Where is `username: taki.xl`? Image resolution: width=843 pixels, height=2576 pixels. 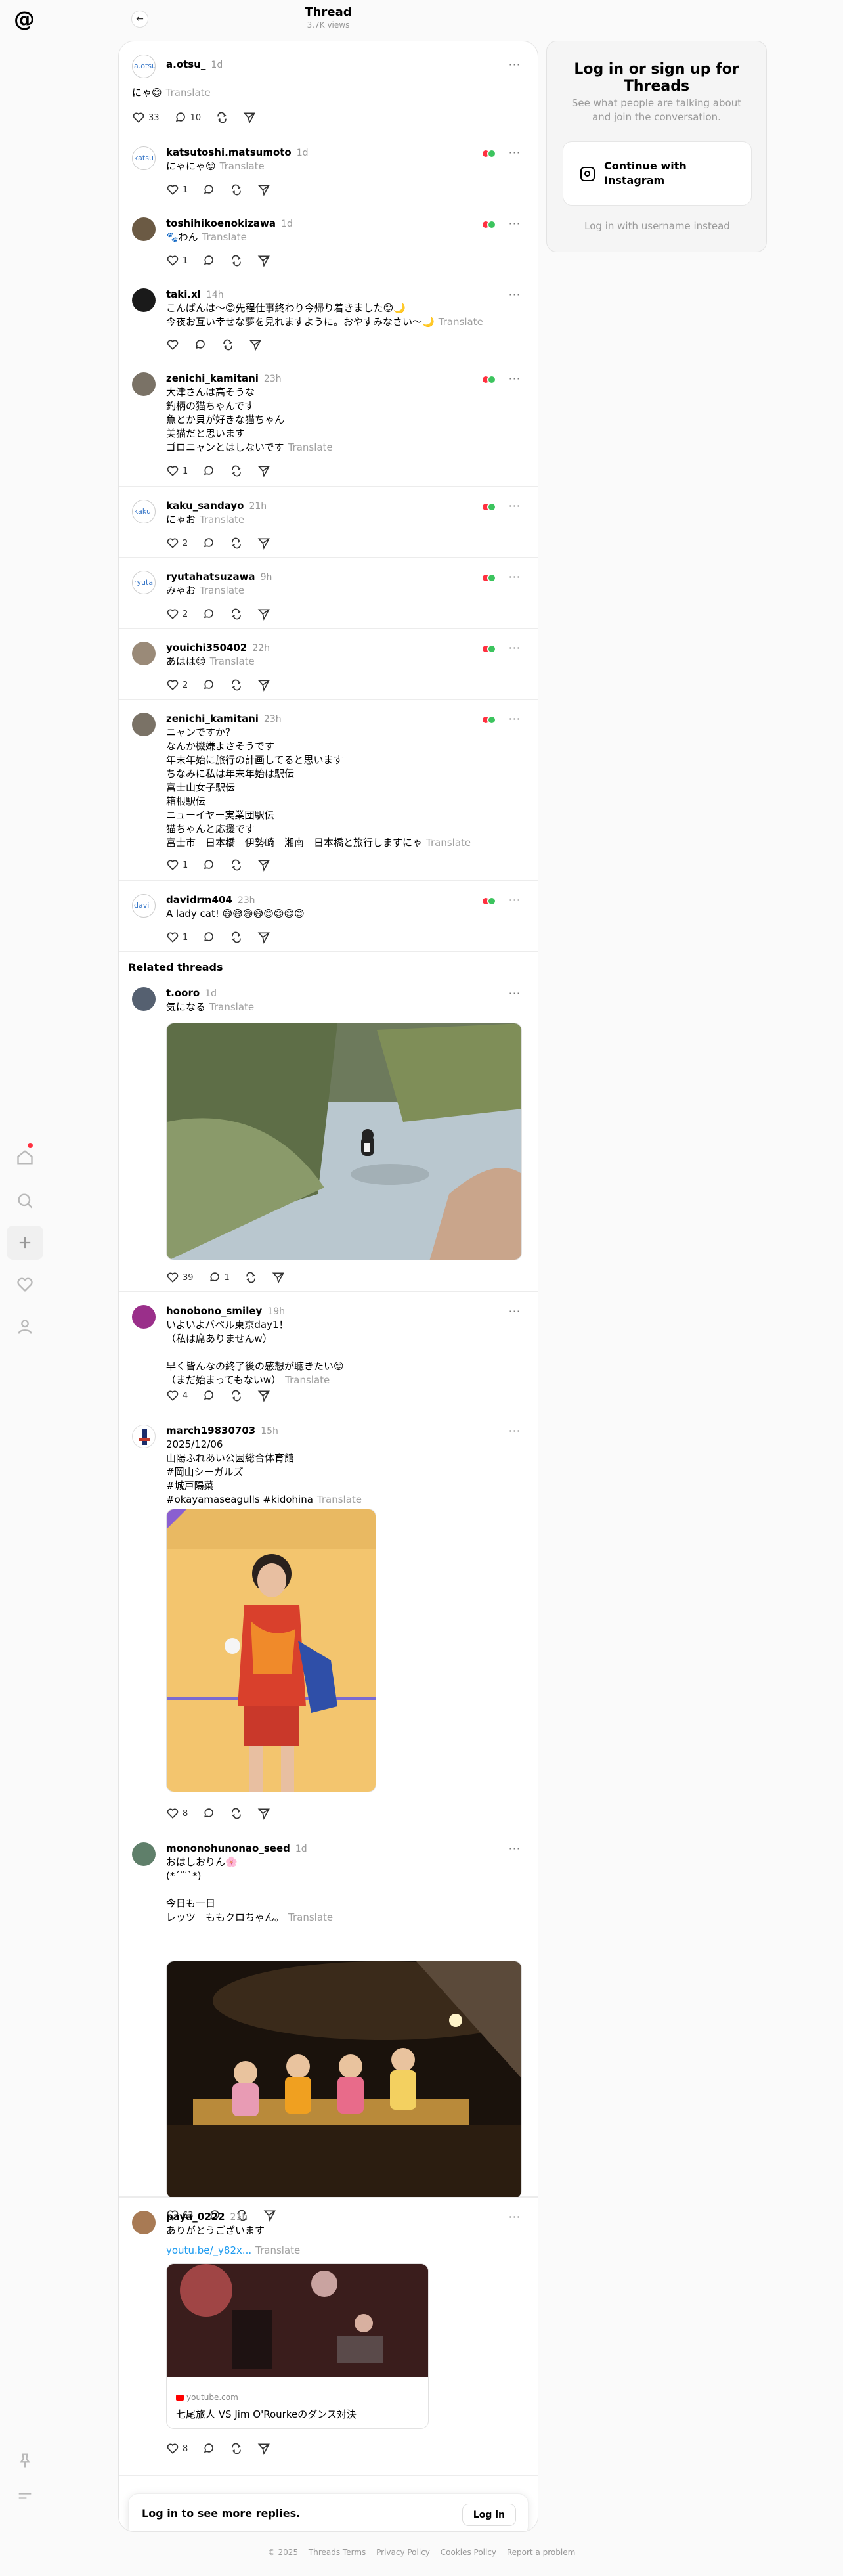
username: taki.xl is located at coordinates (183, 294).